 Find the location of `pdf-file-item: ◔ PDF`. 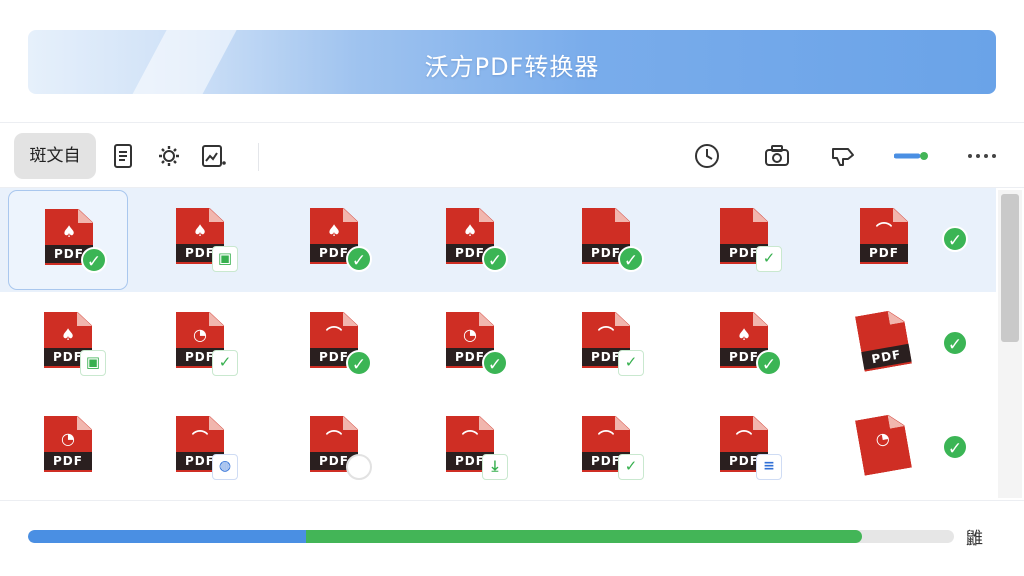

pdf-file-item: ◔ PDF is located at coordinates (68, 448).